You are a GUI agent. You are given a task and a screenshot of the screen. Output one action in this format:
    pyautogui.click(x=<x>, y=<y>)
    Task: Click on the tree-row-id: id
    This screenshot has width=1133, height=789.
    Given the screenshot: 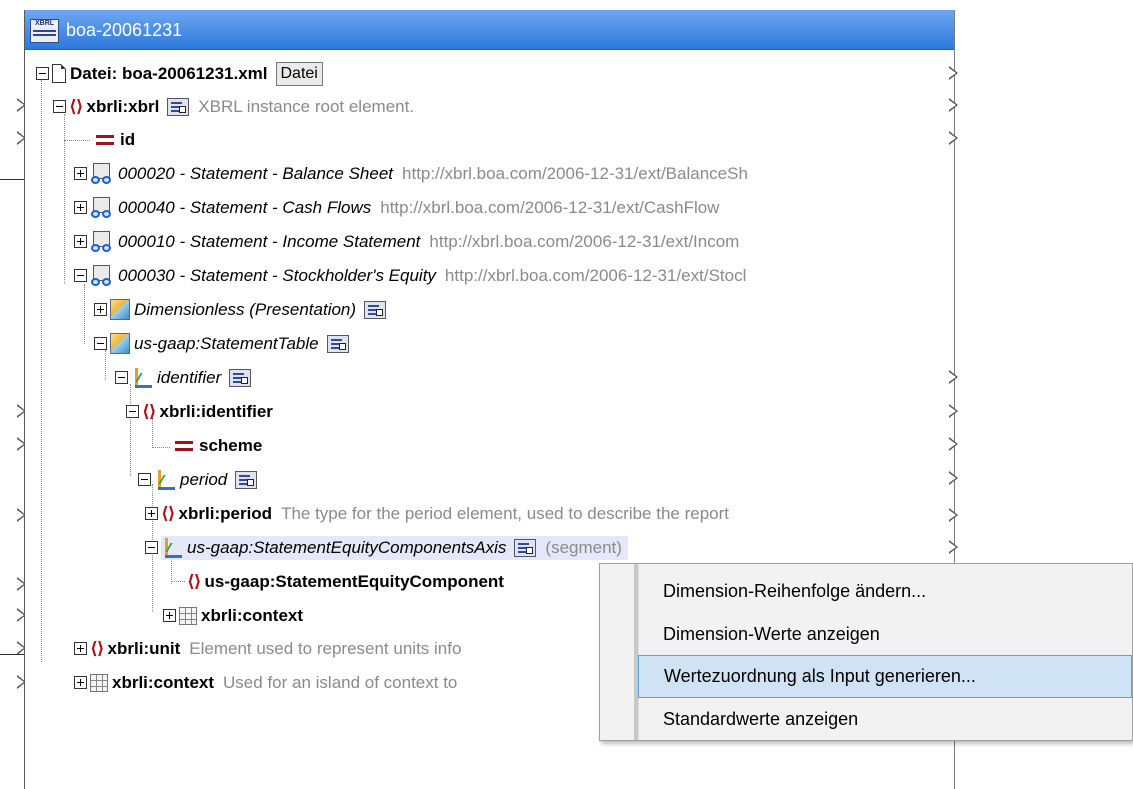 What is the action you would take?
    pyautogui.click(x=115, y=139)
    